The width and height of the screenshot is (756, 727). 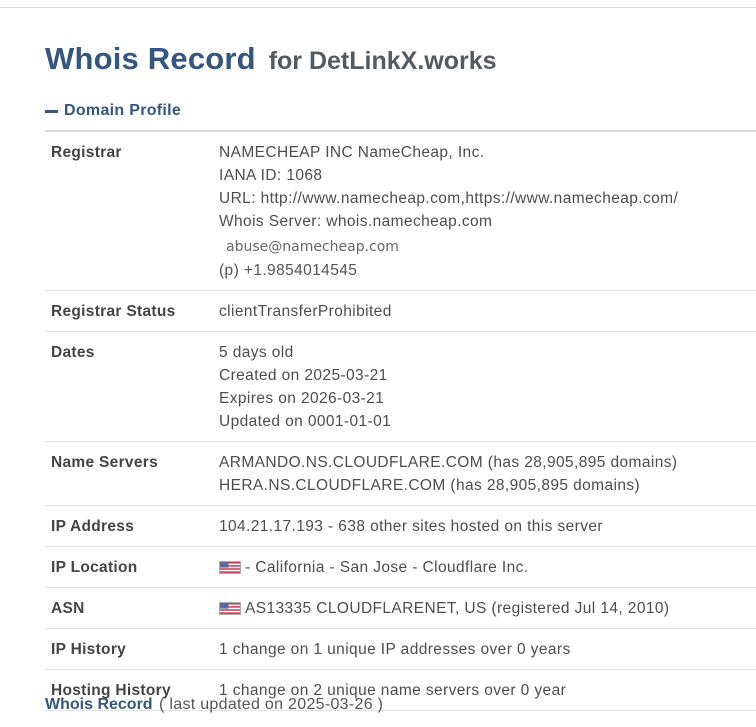 I want to click on row-label: Name Servers, so click(x=132, y=473).